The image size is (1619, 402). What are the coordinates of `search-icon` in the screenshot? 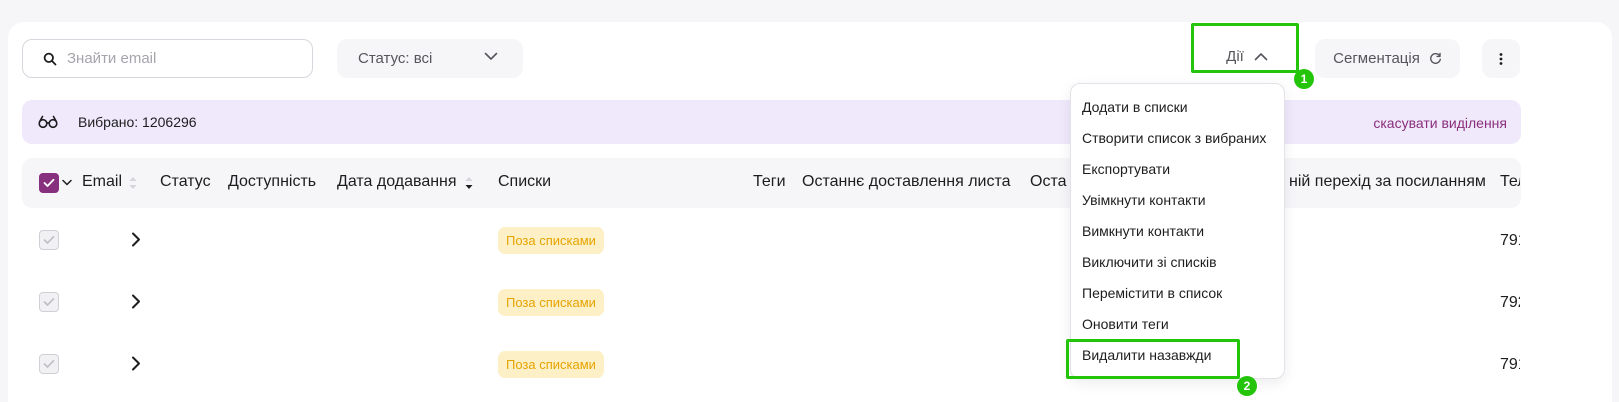 It's located at (50, 58).